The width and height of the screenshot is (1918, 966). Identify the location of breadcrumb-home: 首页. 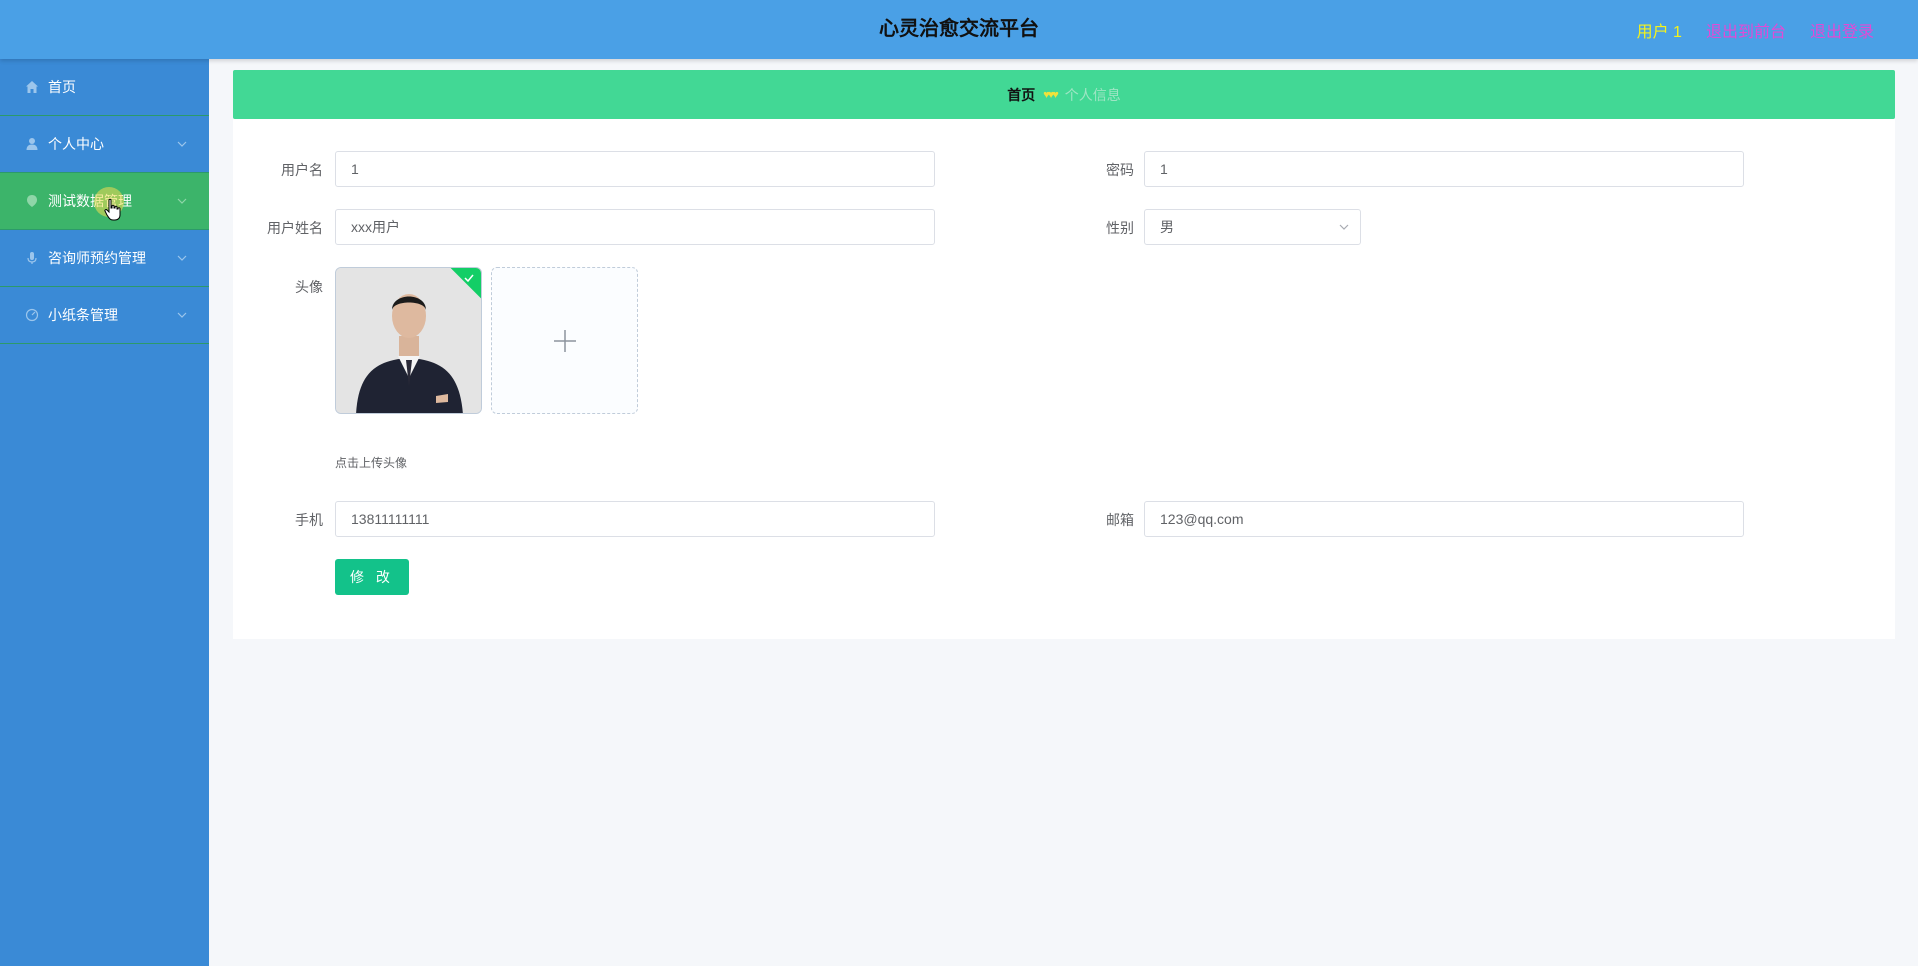
(1021, 95).